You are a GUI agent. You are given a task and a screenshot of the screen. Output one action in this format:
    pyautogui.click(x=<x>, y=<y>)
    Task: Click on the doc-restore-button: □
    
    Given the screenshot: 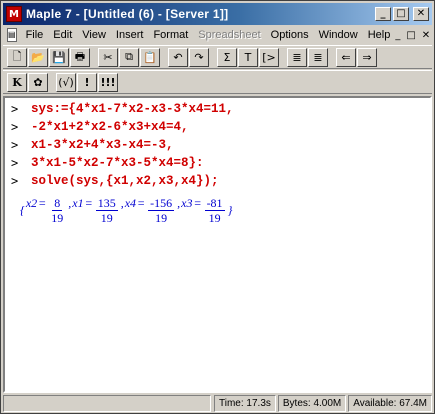 What is the action you would take?
    pyautogui.click(x=410, y=35)
    